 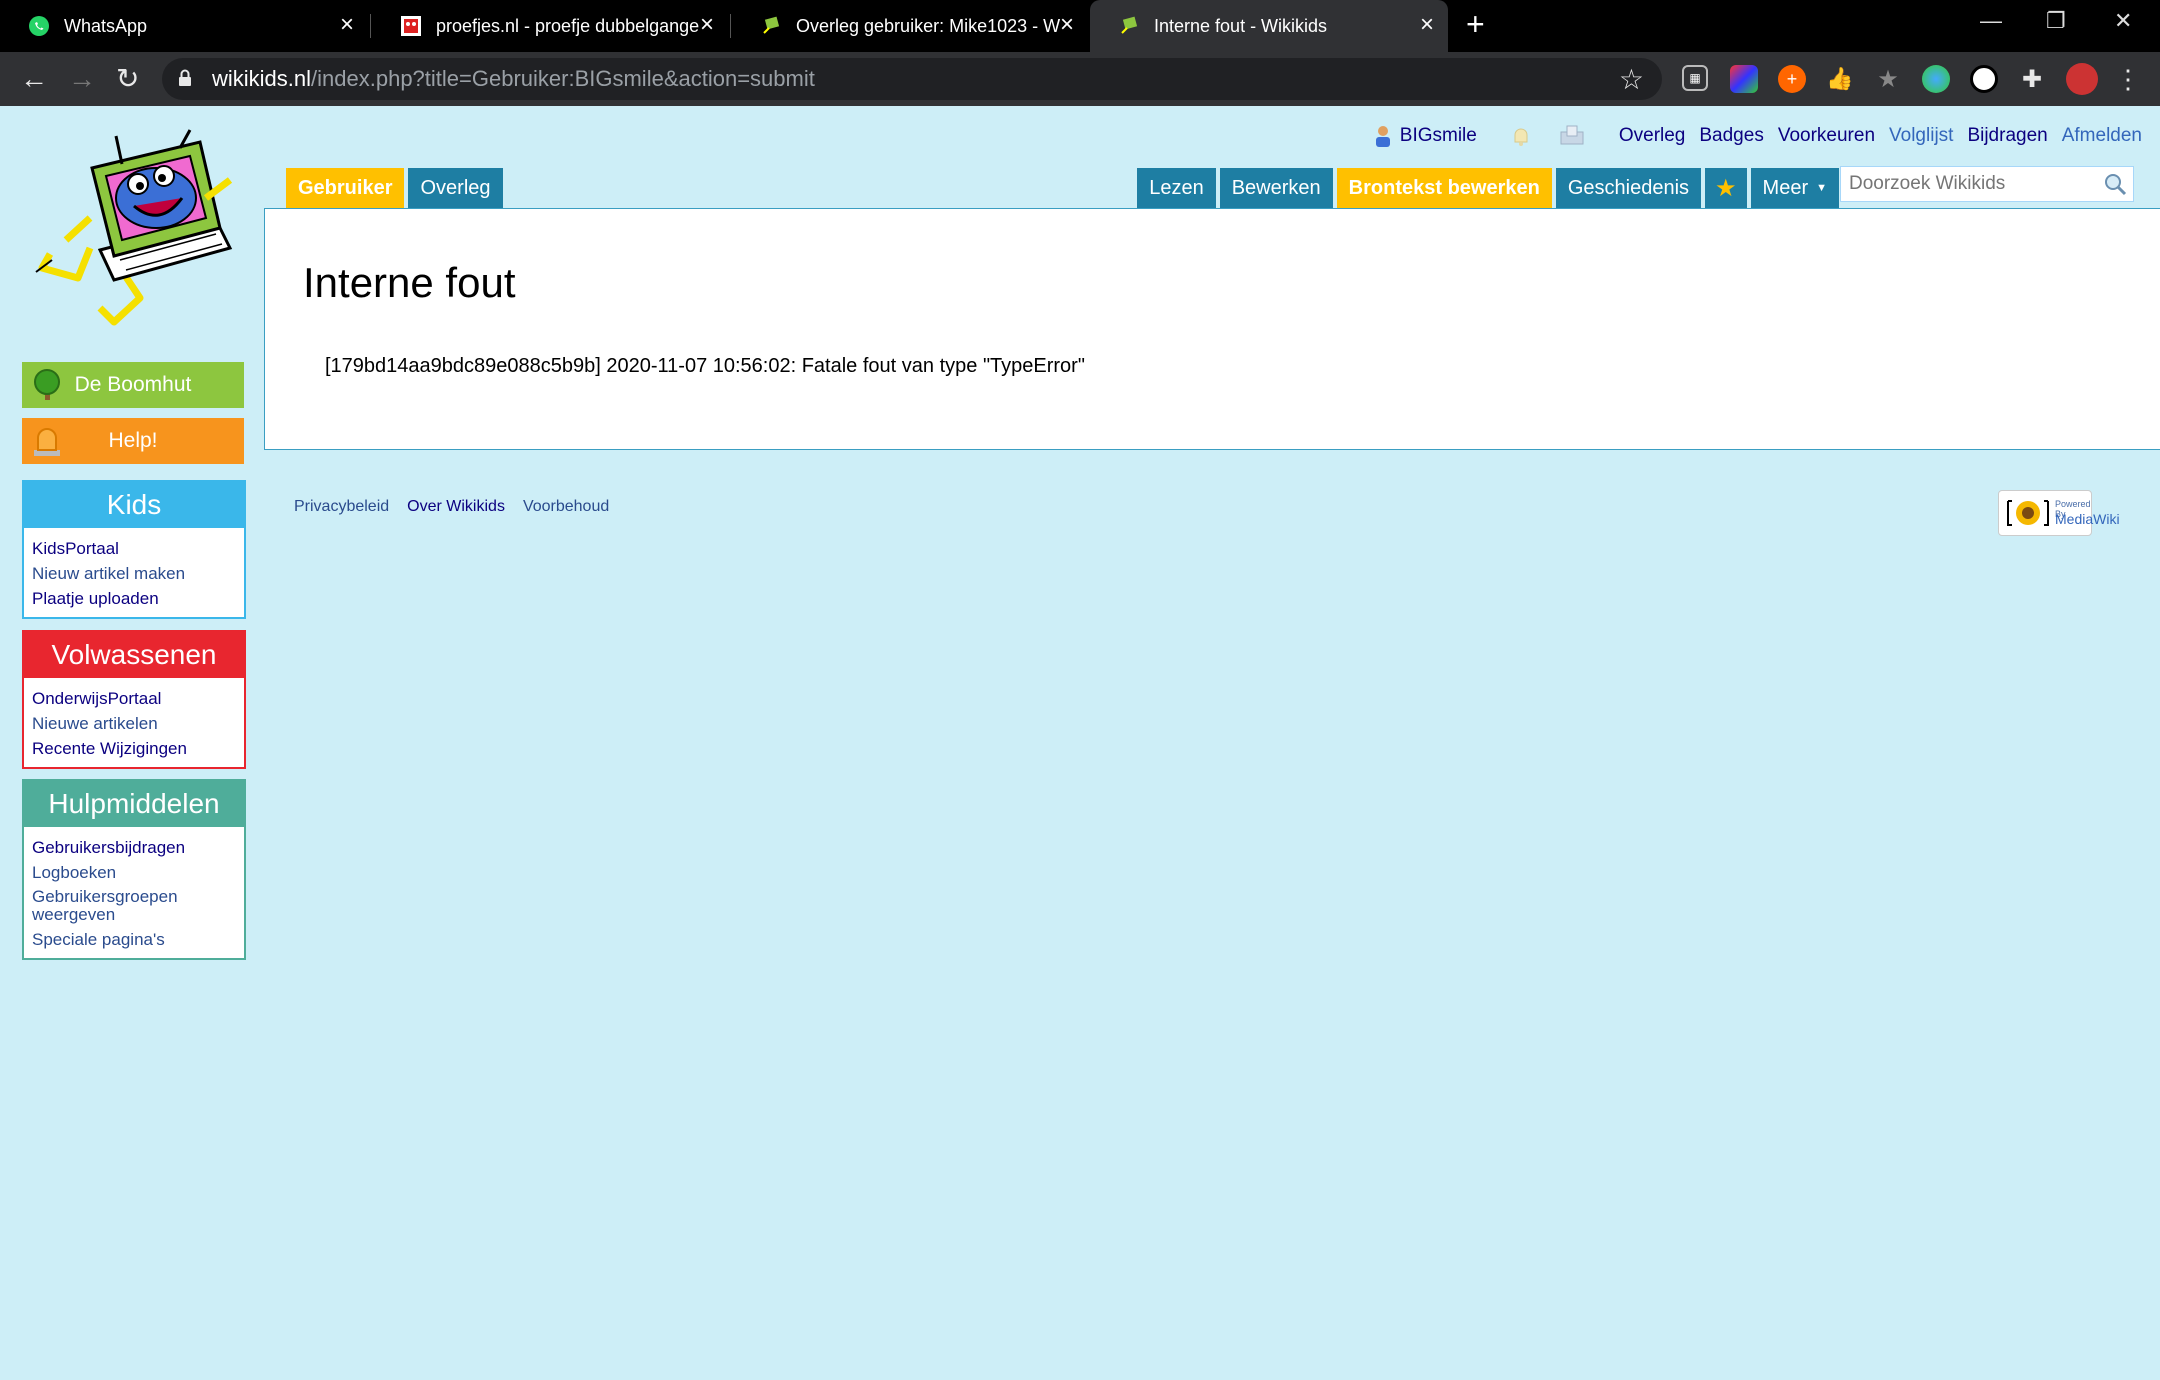 I want to click on privacybeleid-link: Privacybeleid, so click(x=341, y=507).